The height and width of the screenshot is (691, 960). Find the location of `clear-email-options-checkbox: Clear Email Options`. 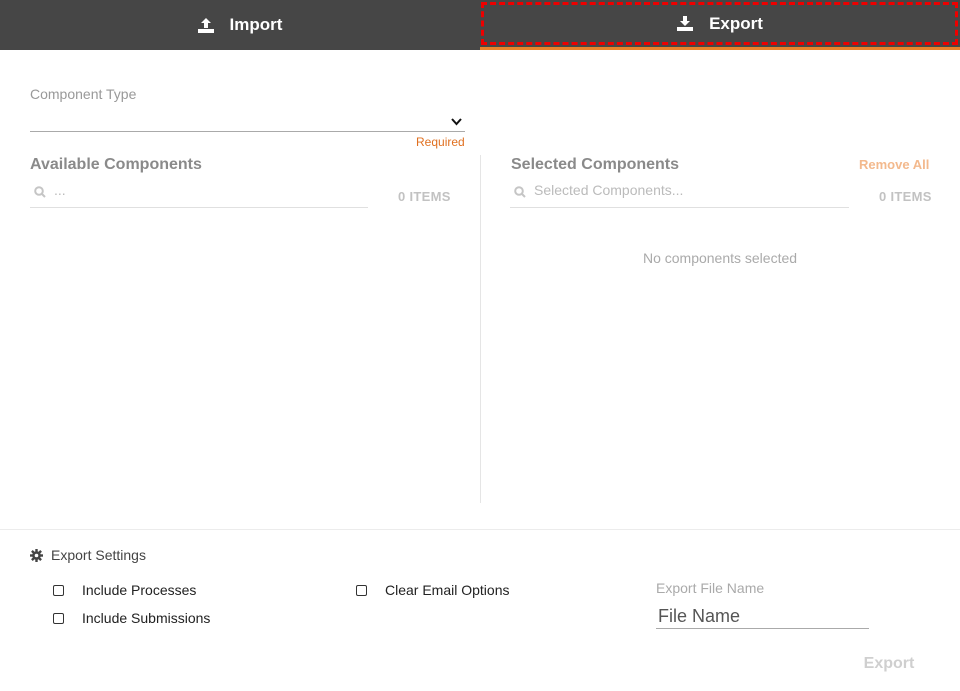

clear-email-options-checkbox: Clear Email Options is located at coordinates (433, 590).